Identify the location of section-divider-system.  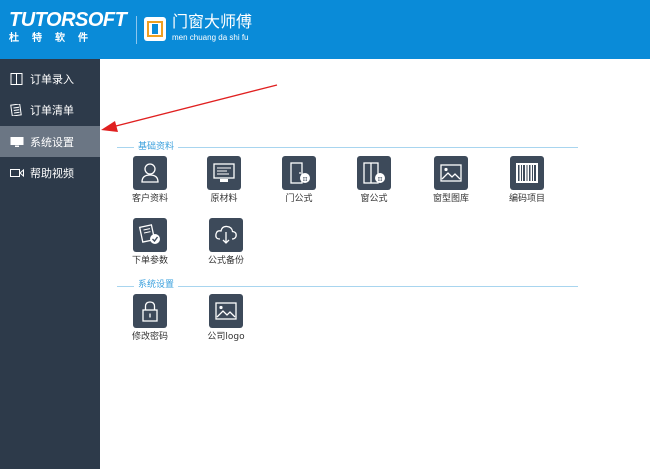
(347, 286).